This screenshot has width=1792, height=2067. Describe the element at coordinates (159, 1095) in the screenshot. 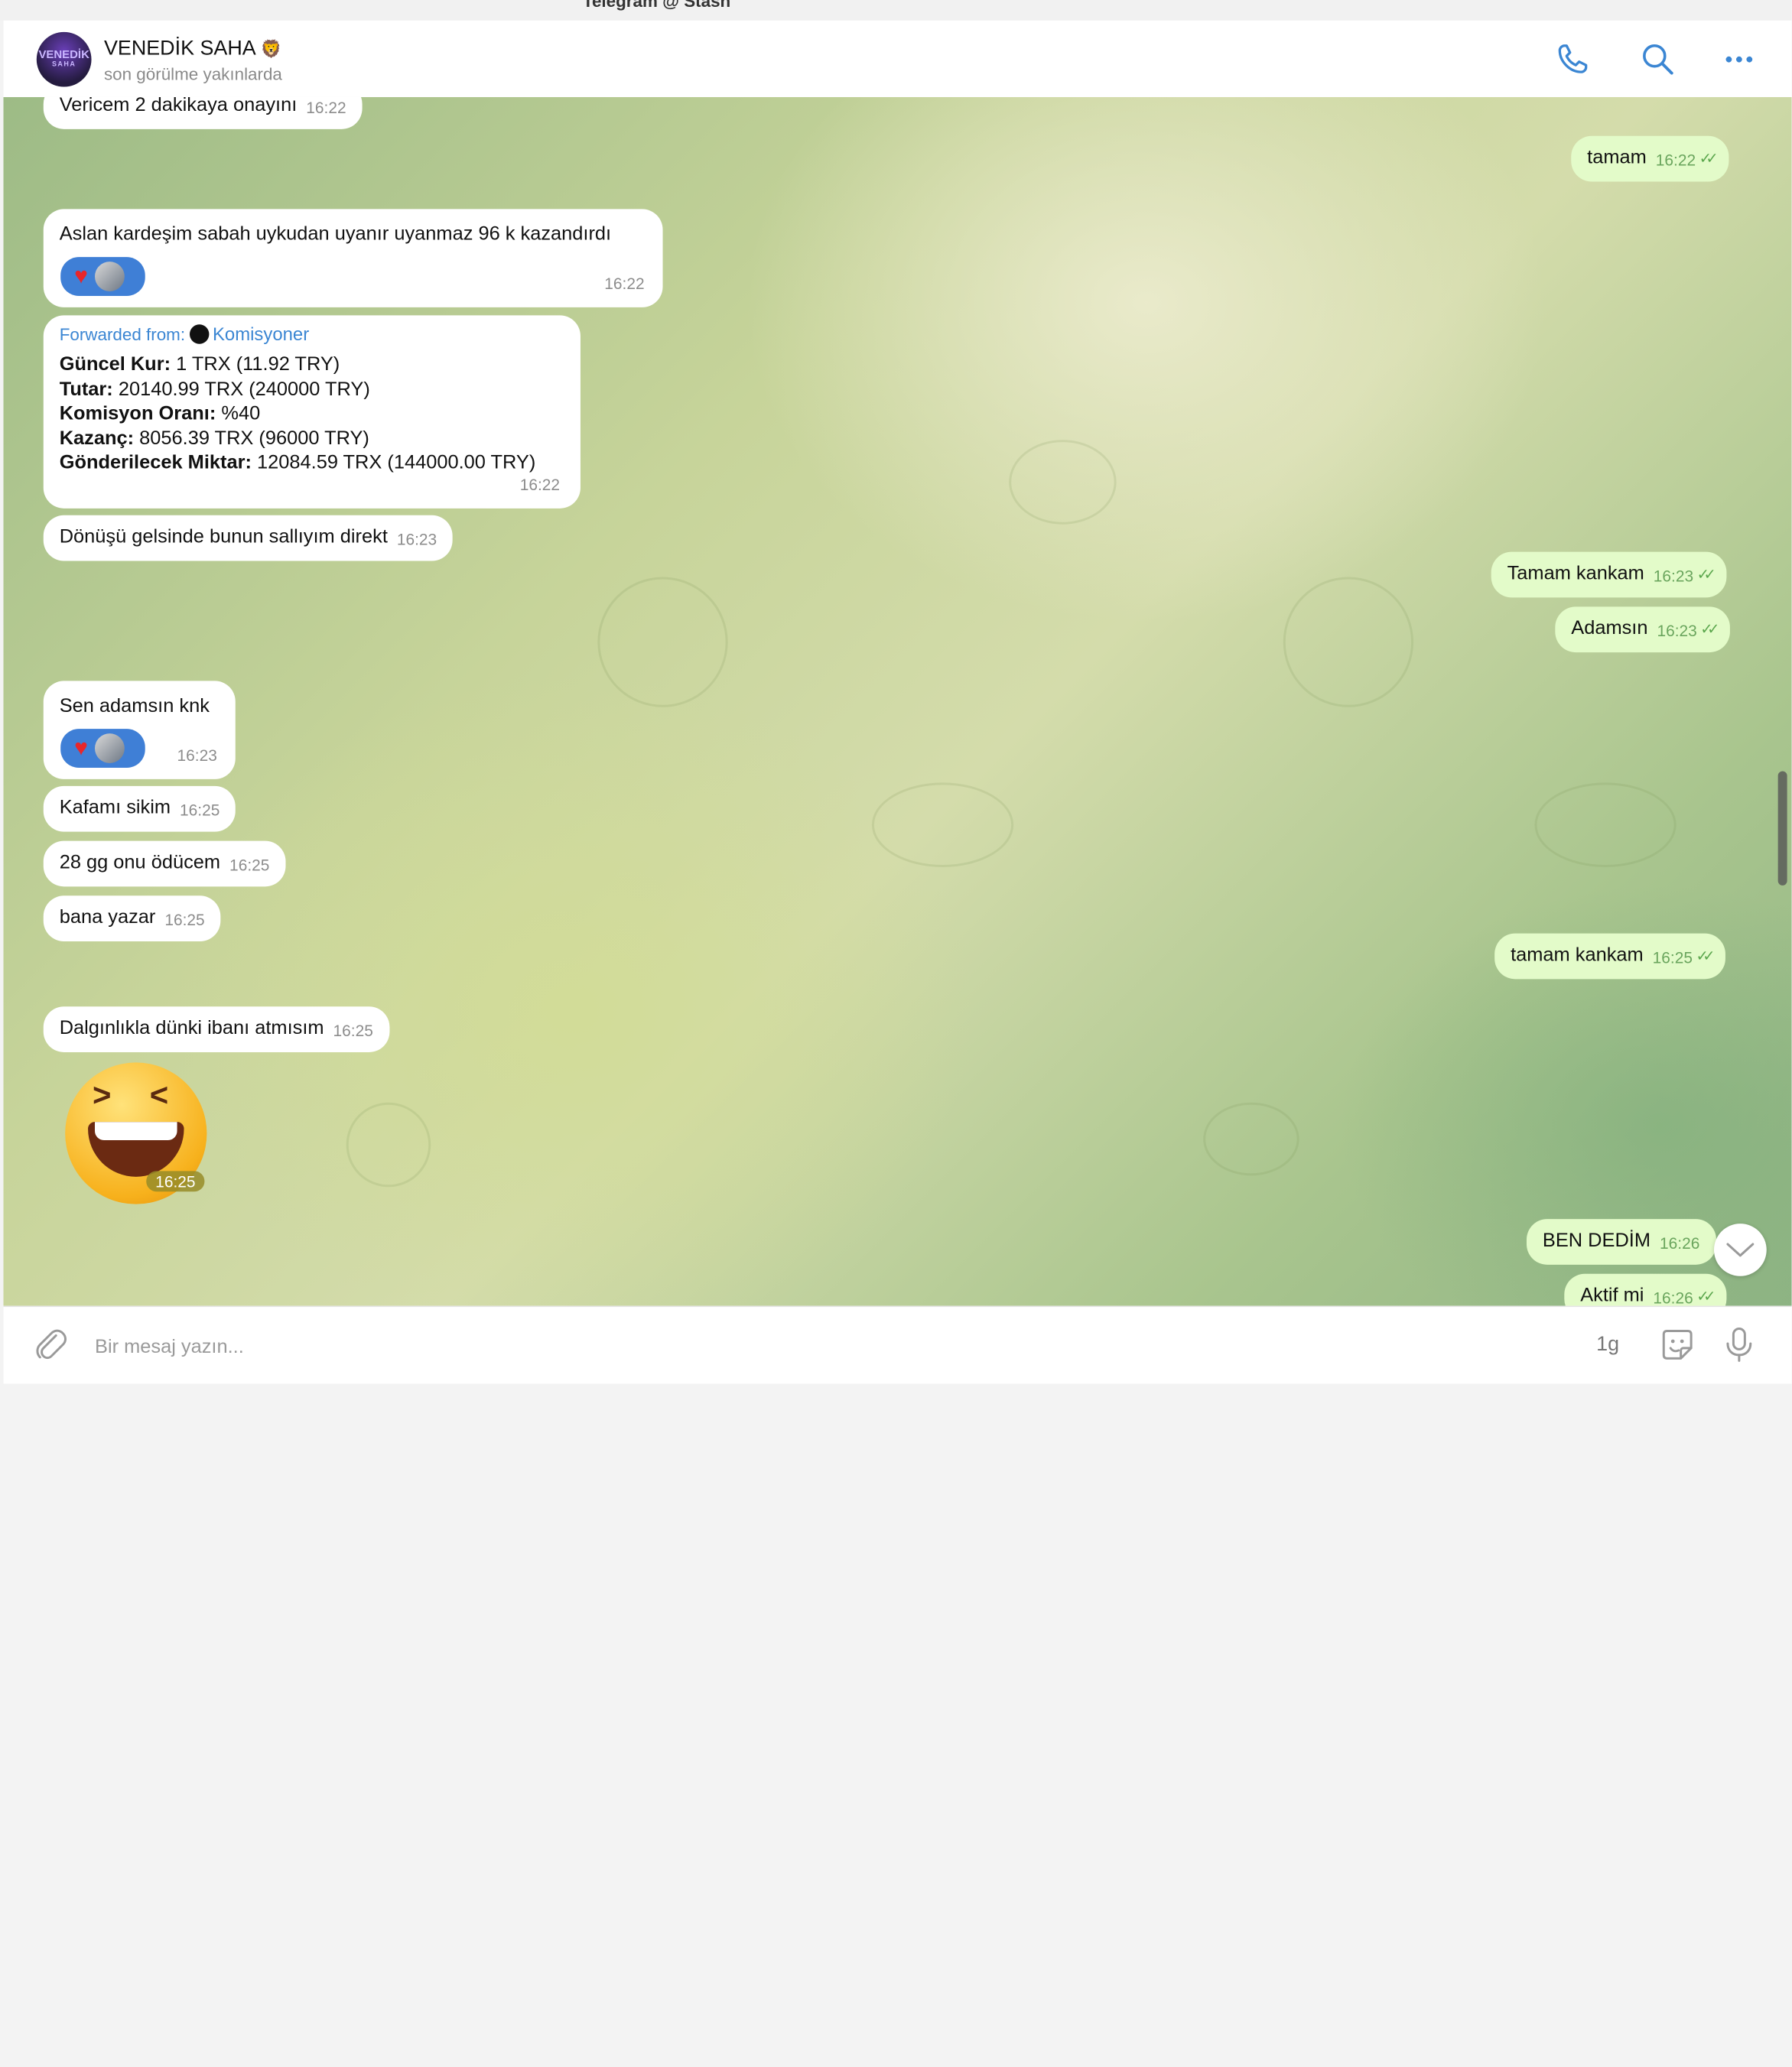

I see `eye-right-icon: <` at that location.